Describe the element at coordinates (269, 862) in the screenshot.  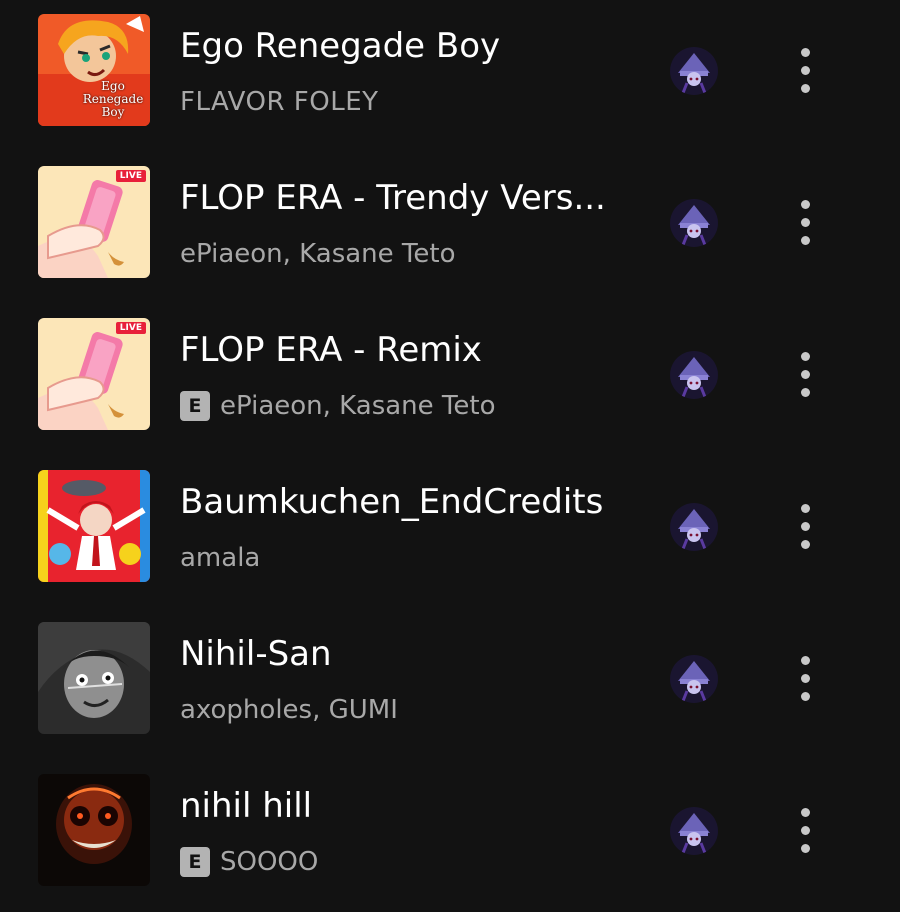
I see `track-artist: SOOOO` at that location.